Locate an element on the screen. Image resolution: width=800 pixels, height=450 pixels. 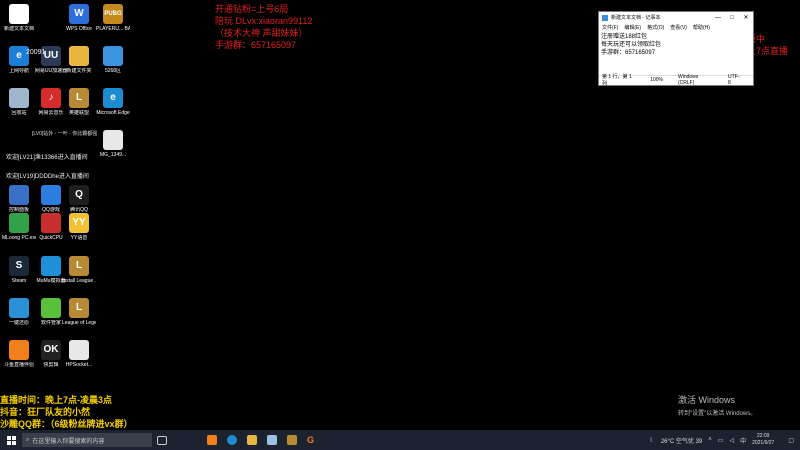
app-icon: YY is located at coordinates (79, 223).